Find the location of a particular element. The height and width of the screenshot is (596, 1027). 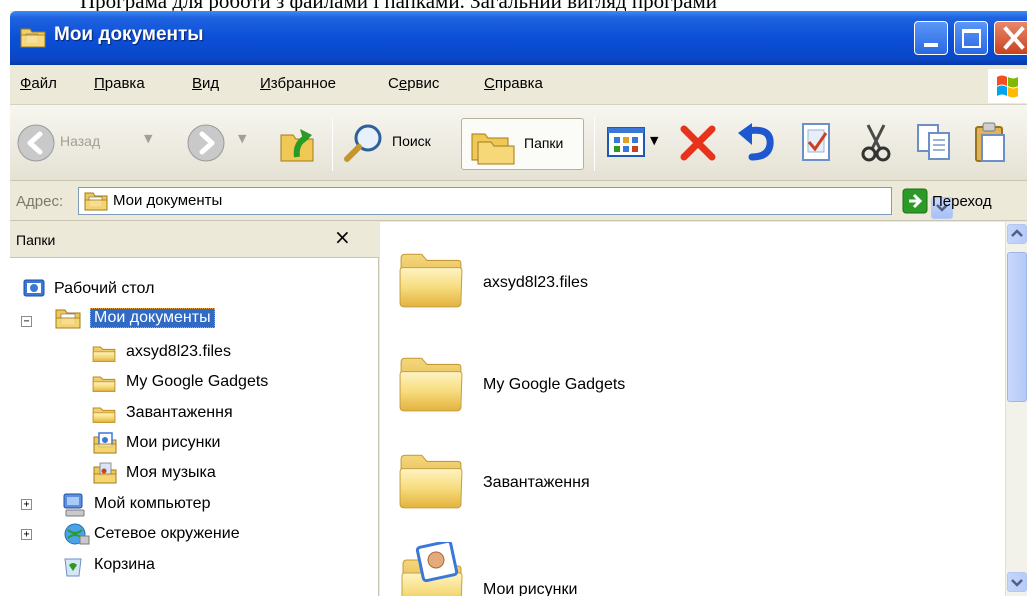

menu-label-accelerator: И is located at coordinates (265, 83).